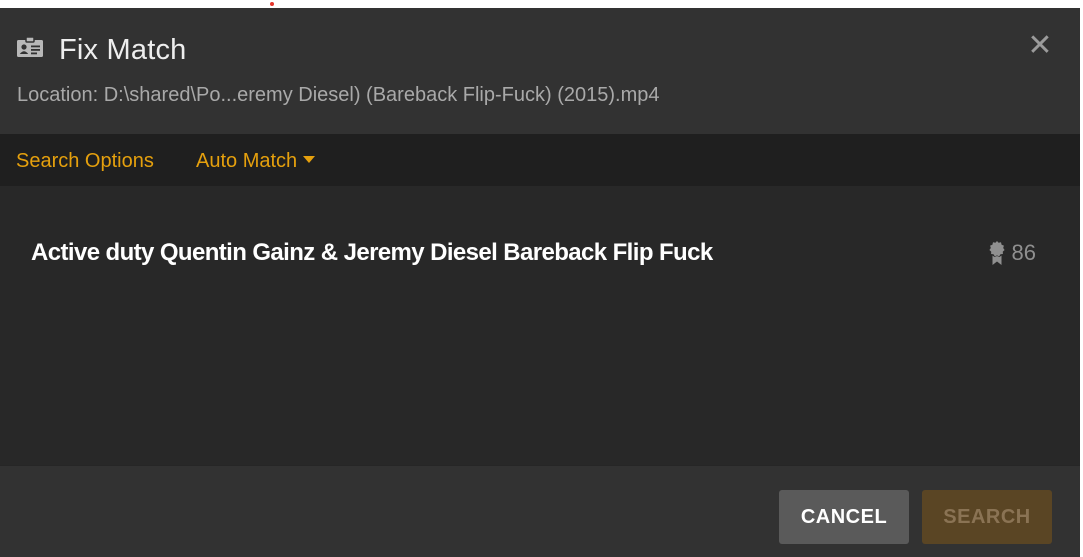 The width and height of the screenshot is (1083, 557). I want to click on award-icon, so click(996, 253).